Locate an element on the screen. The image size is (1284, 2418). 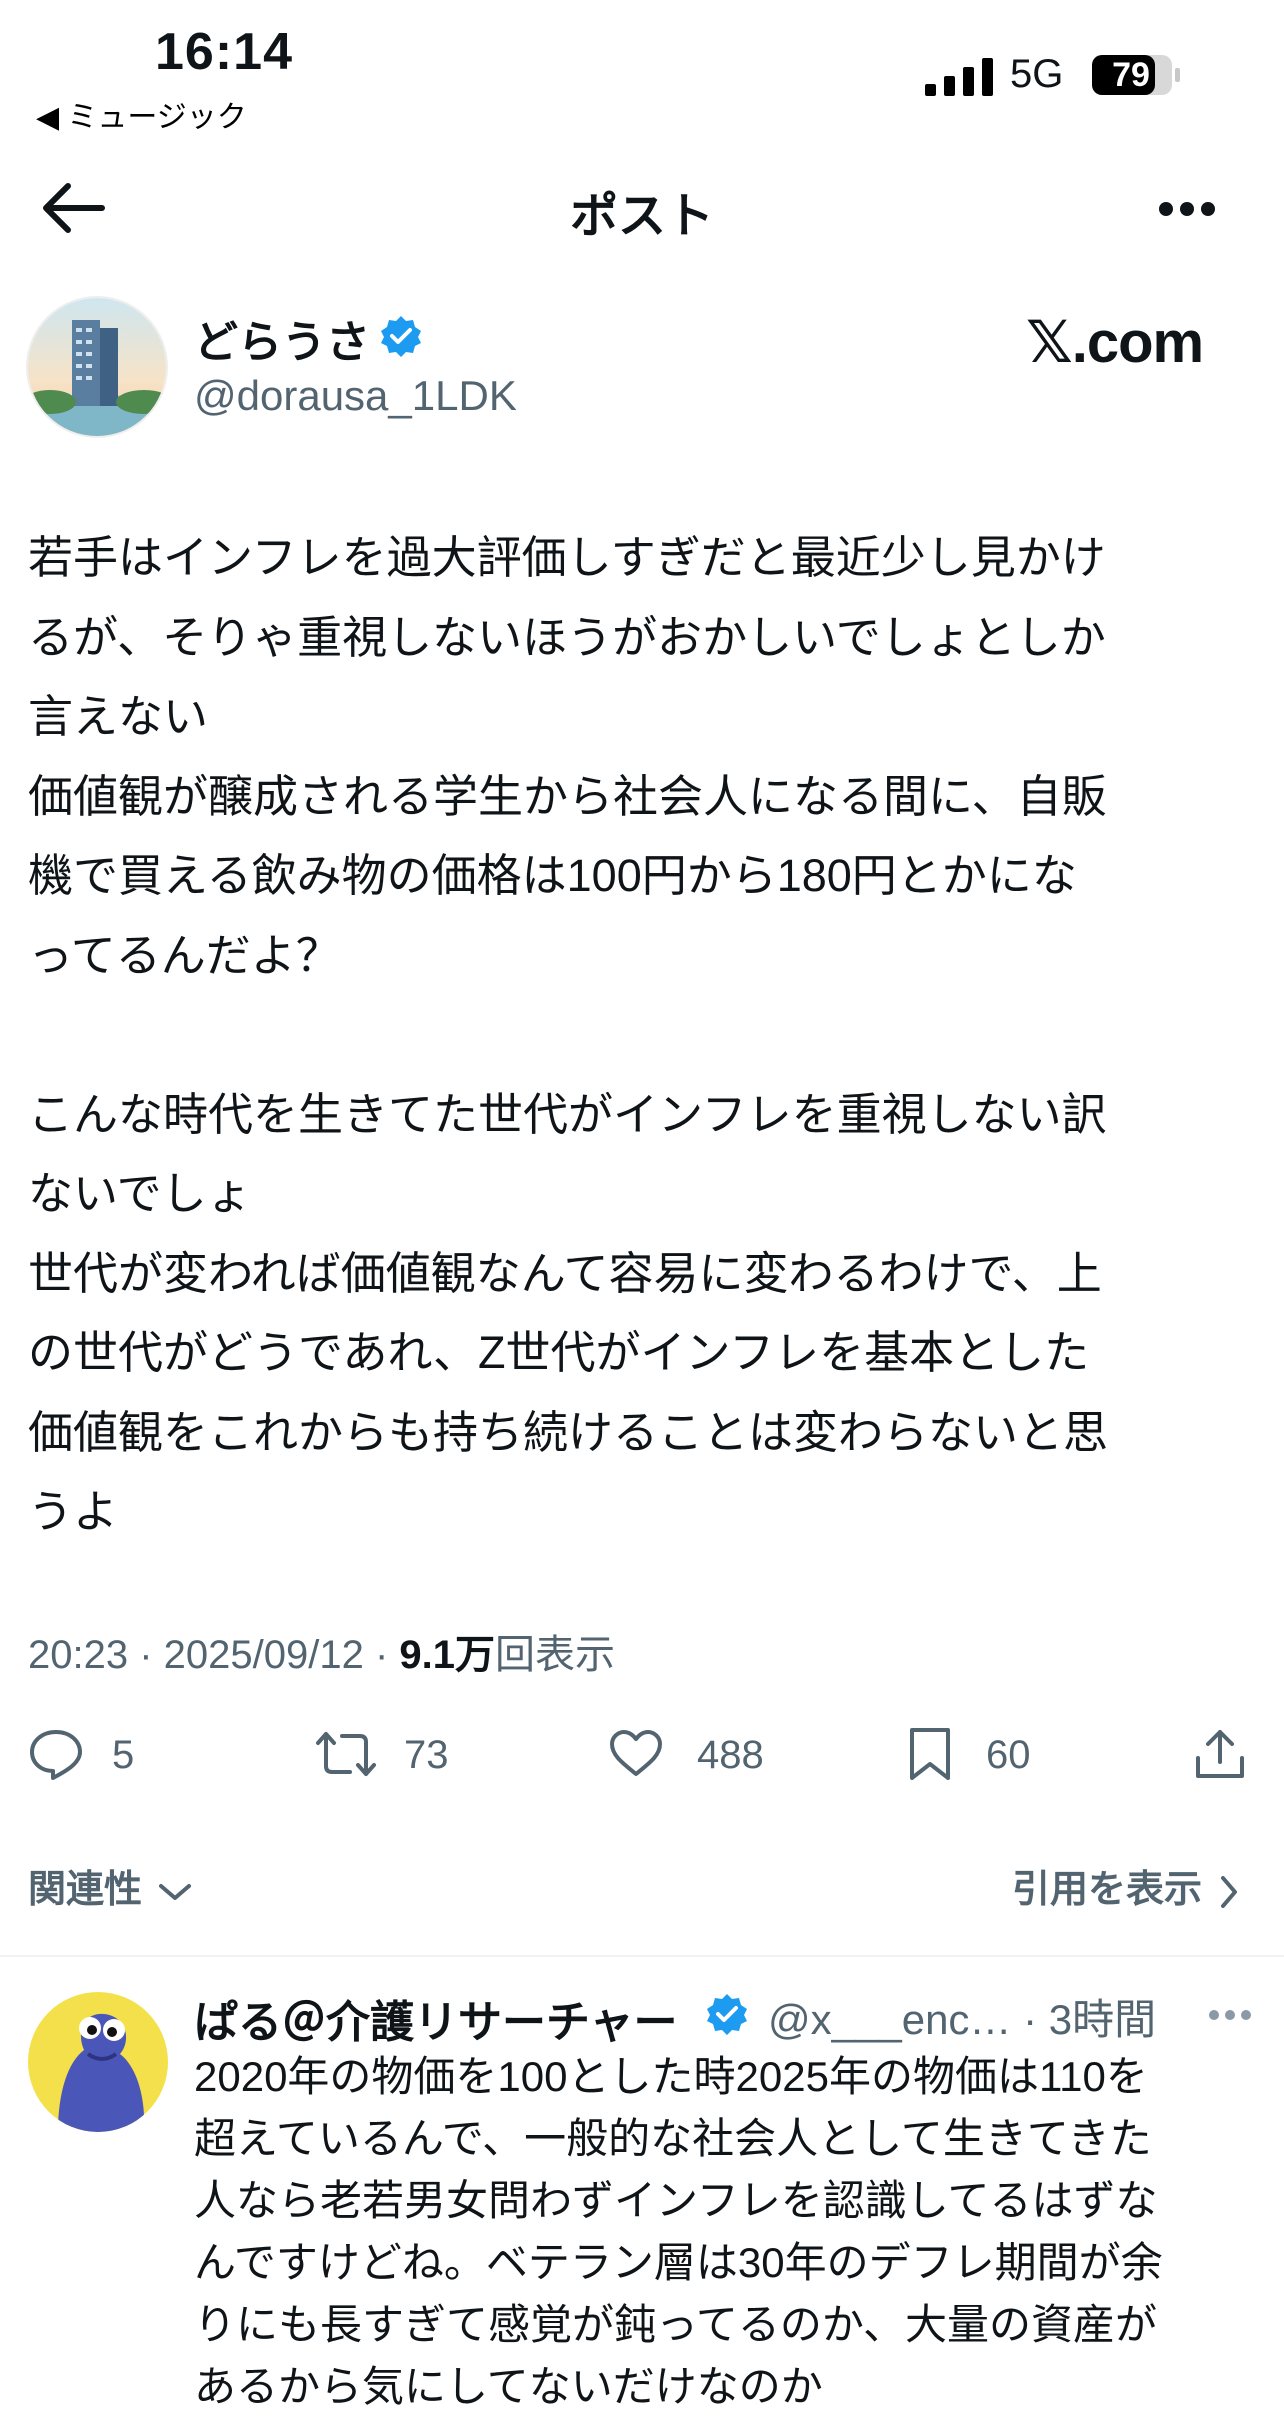
post-meta: 20:23 · 2025/09/12 · 9.1万回表示 is located at coordinates (321, 1651).